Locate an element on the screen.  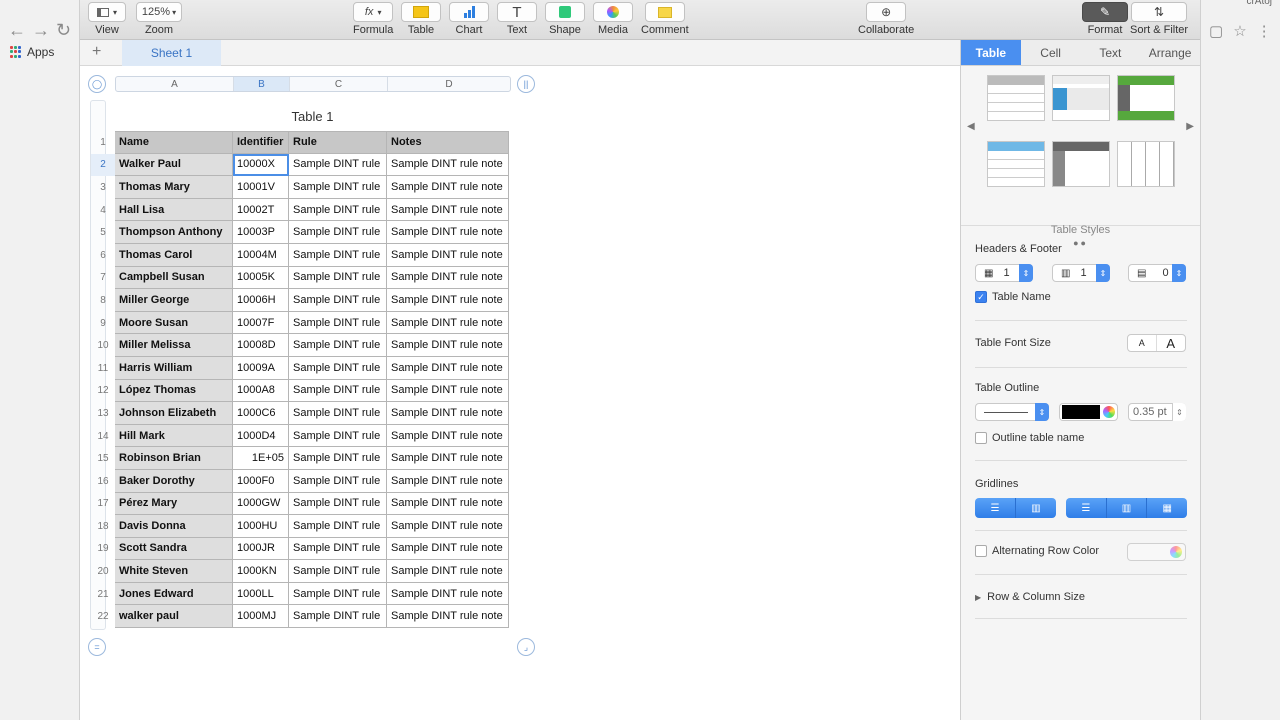
row-number: 7 is located at coordinates (103, 278).